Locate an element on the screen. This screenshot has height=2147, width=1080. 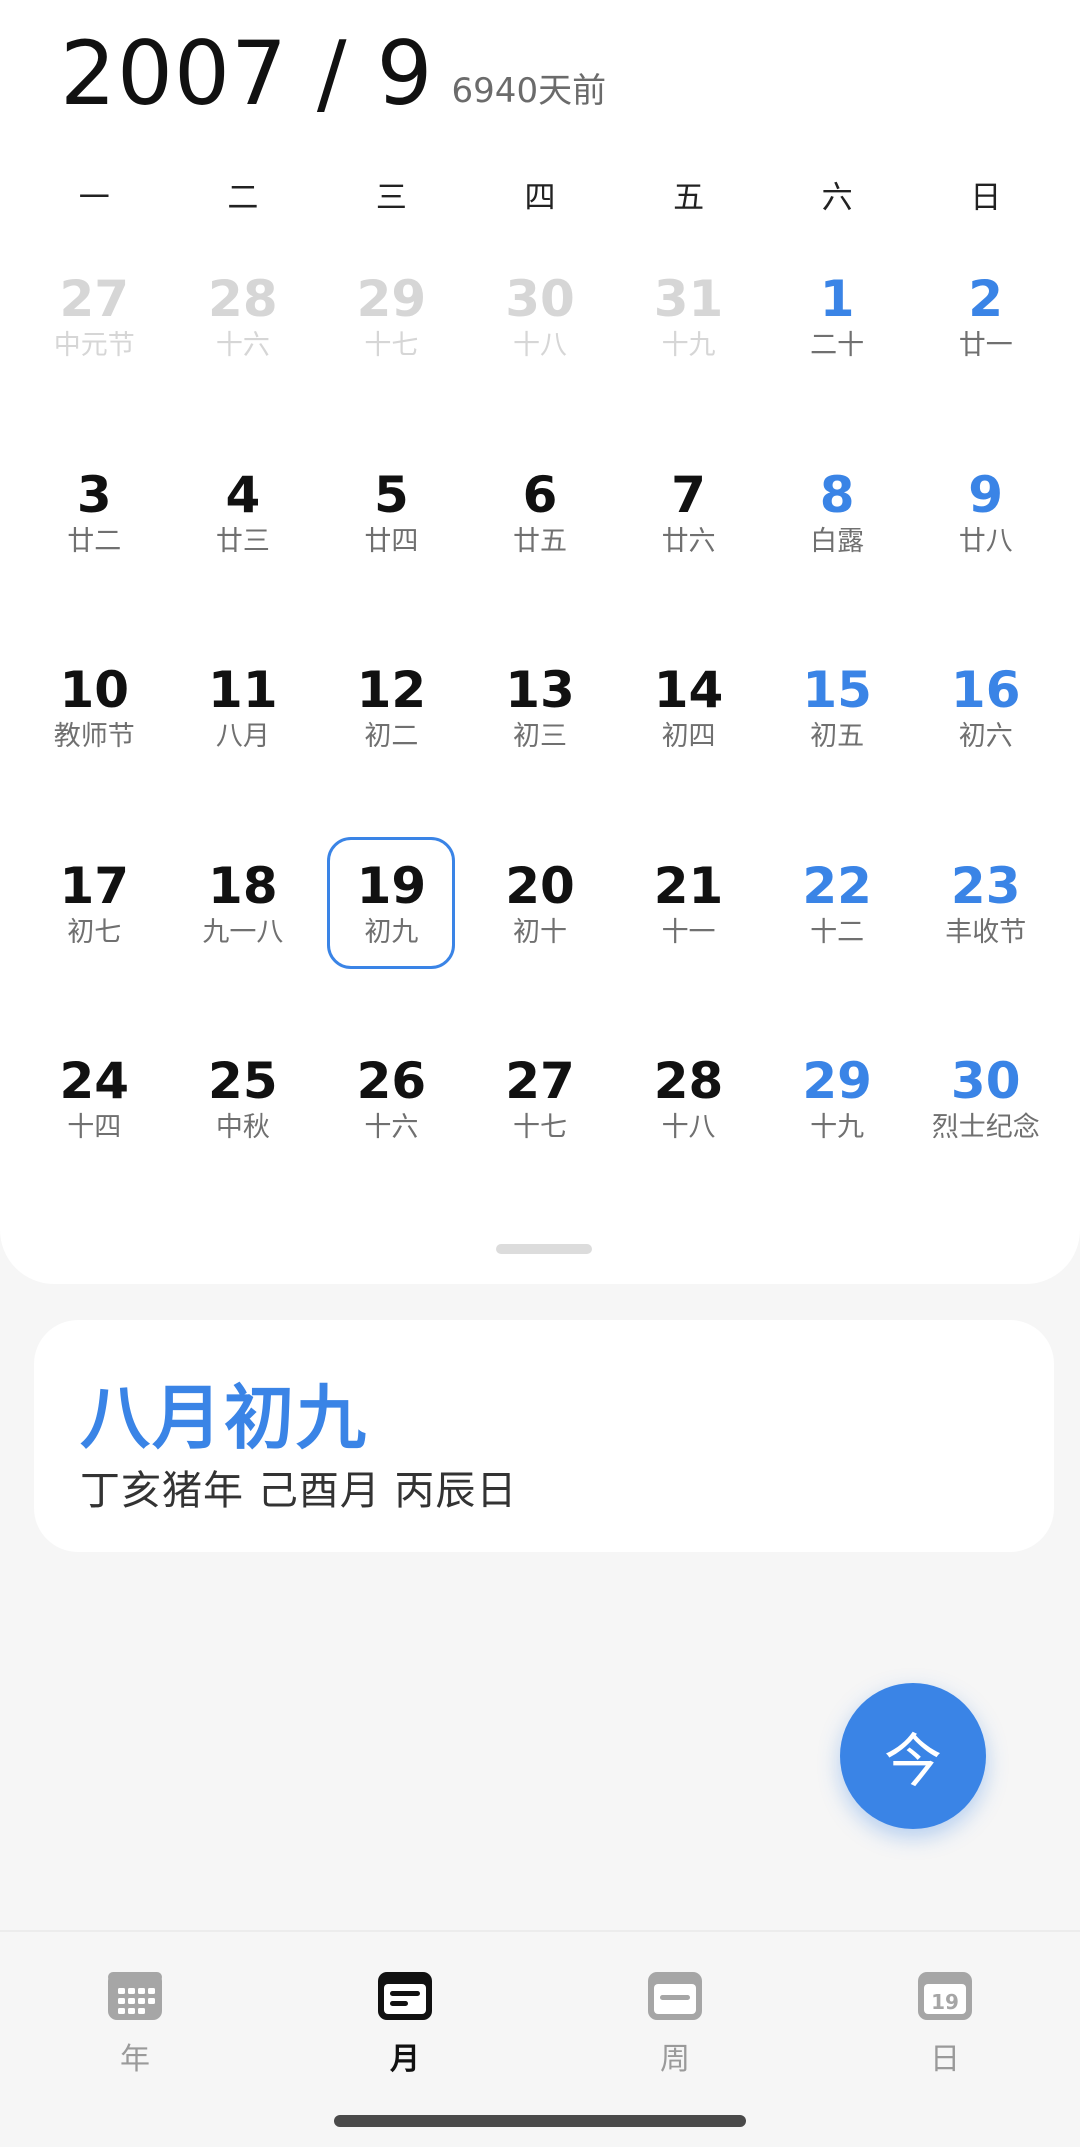
day-cell: 7 廿六 is located at coordinates (688, 544).